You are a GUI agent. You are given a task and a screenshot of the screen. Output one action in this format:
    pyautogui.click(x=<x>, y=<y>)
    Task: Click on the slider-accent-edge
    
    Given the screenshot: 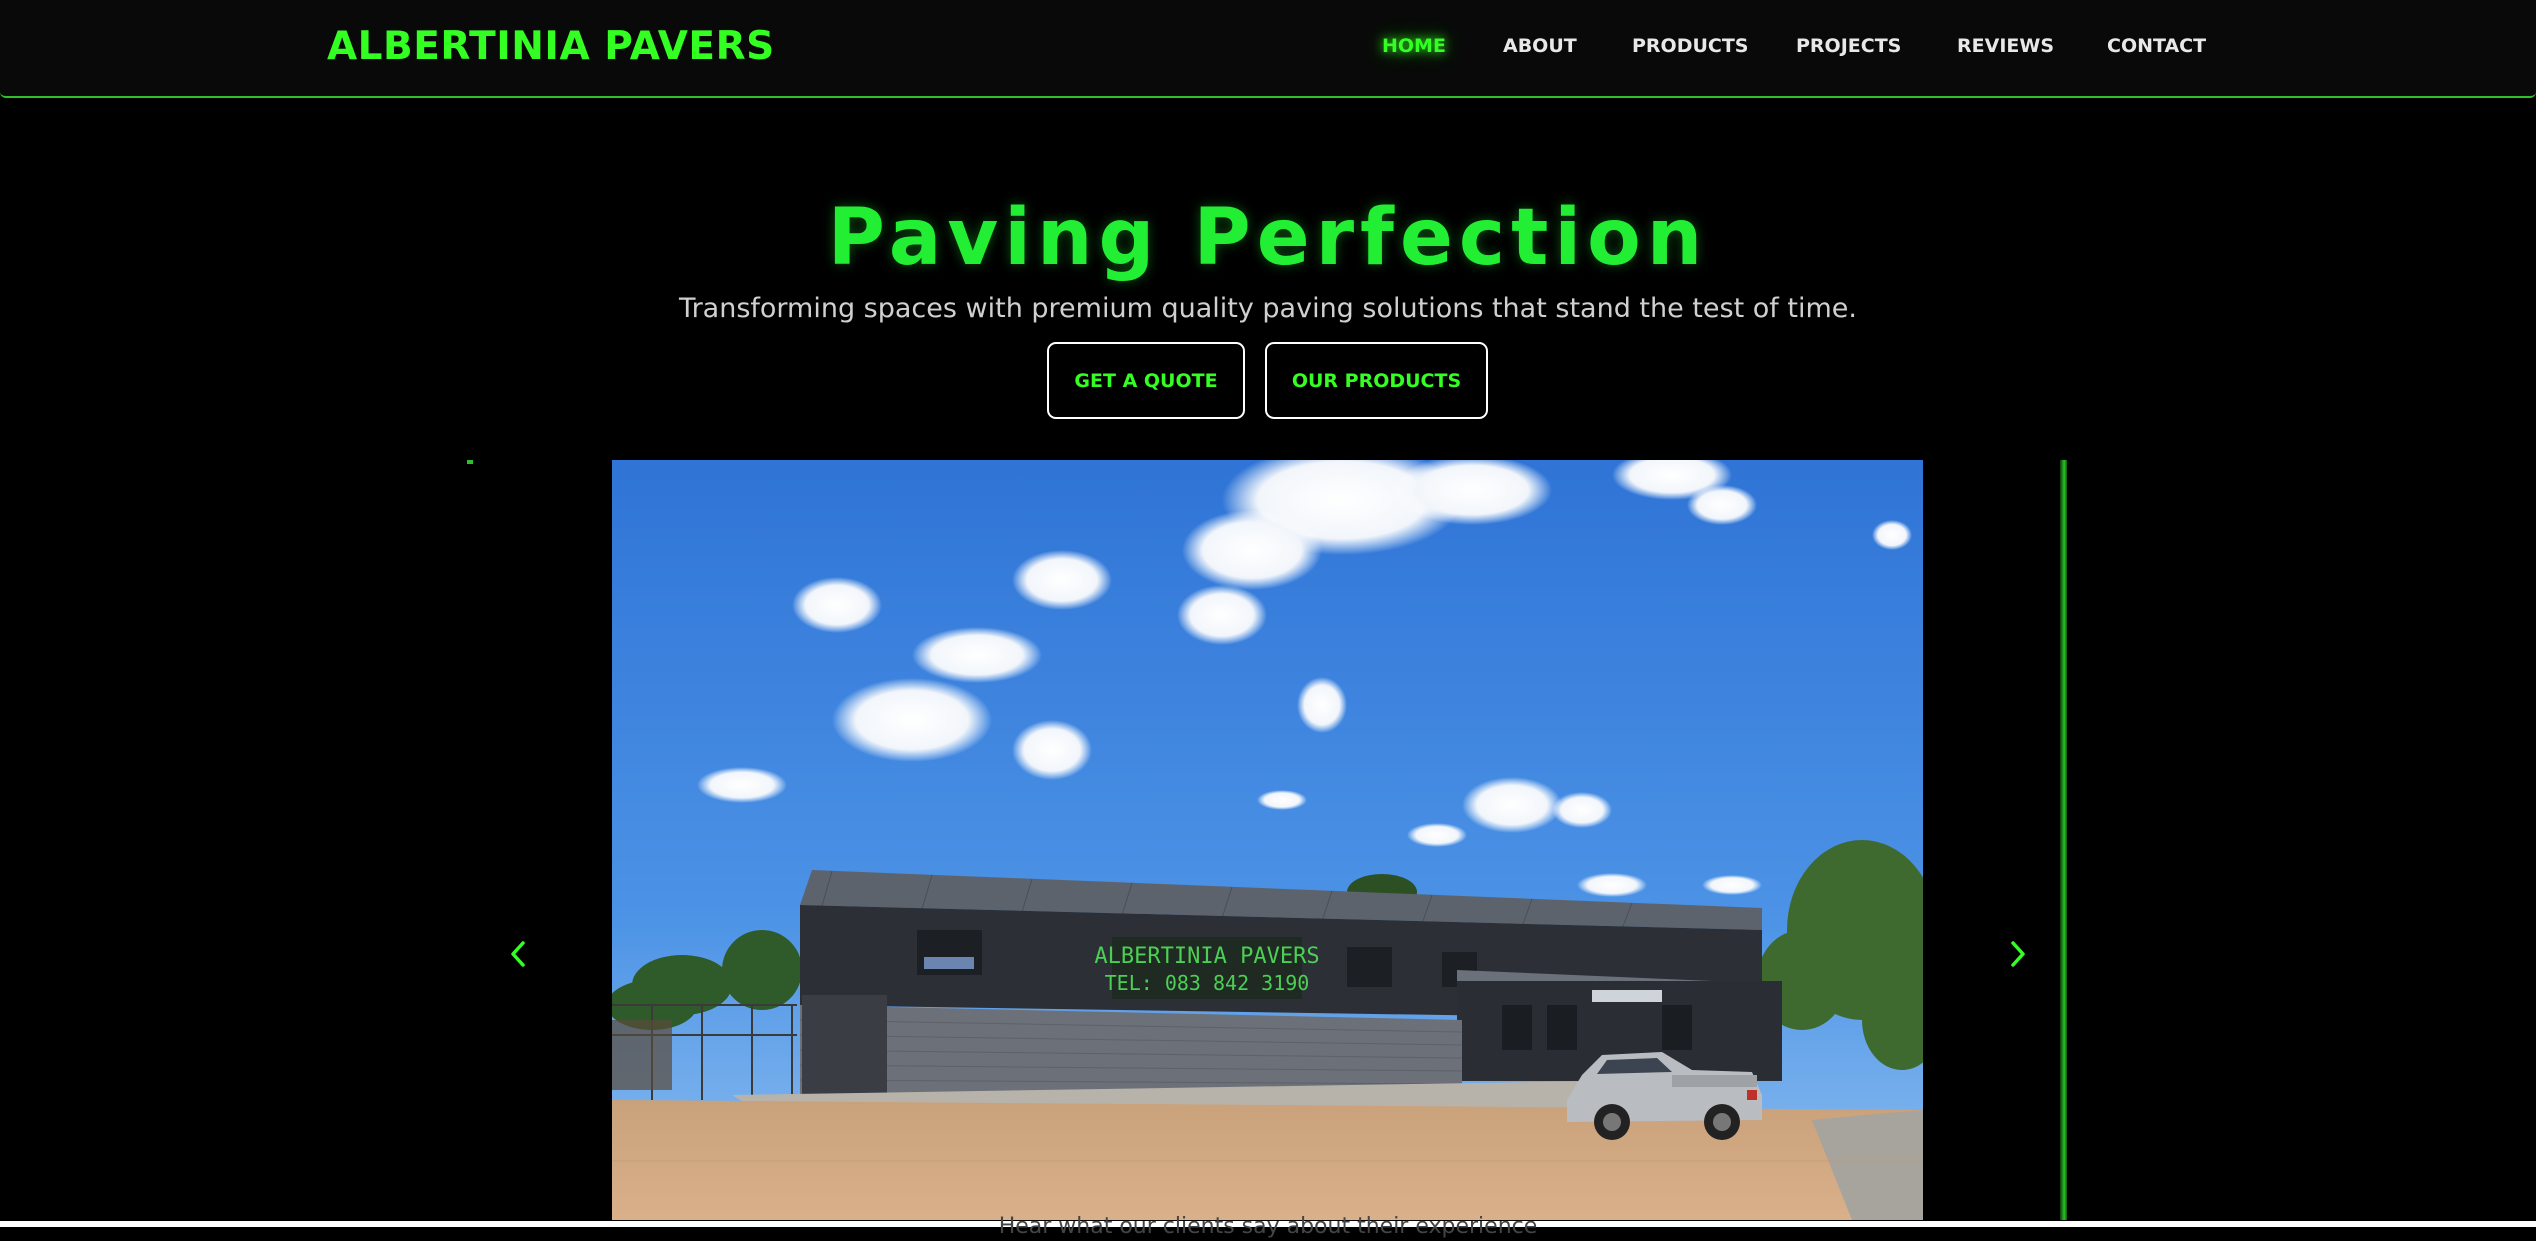 What is the action you would take?
    pyautogui.click(x=2063, y=840)
    